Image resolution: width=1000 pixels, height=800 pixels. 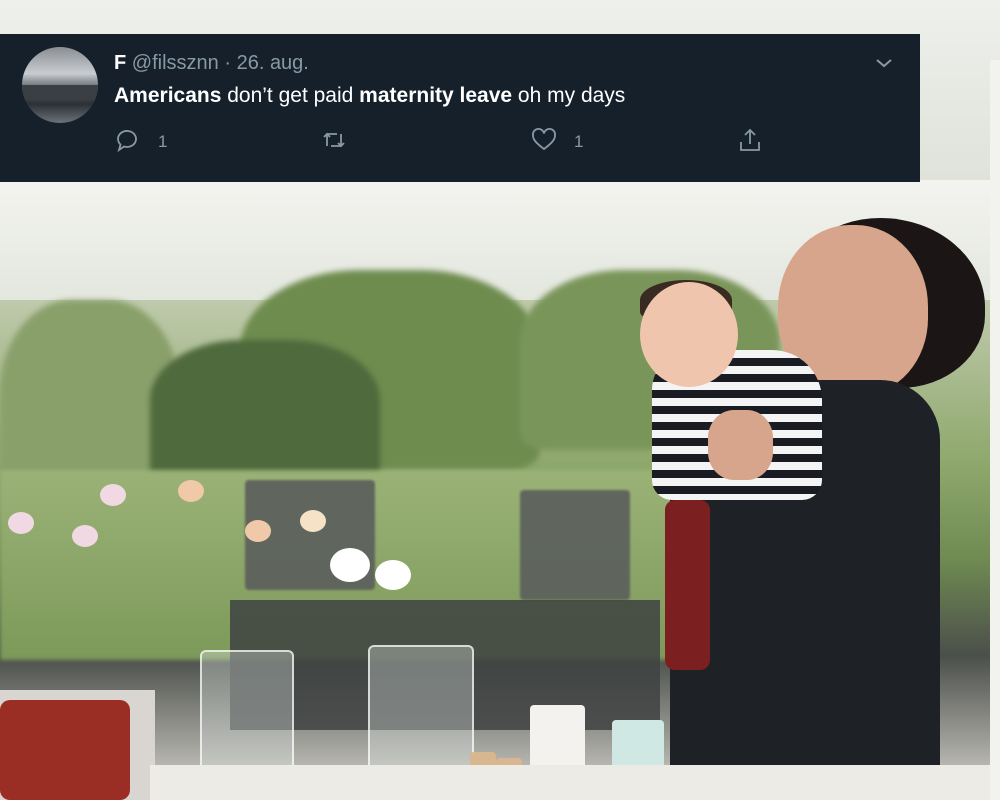 I want to click on reply-button: 1, so click(x=140, y=142).